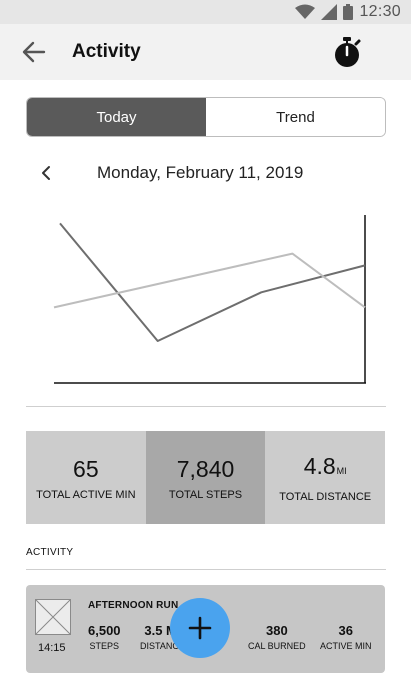 The image size is (411, 685). What do you see at coordinates (52, 648) in the screenshot?
I see `activity-time: 14:15` at bounding box center [52, 648].